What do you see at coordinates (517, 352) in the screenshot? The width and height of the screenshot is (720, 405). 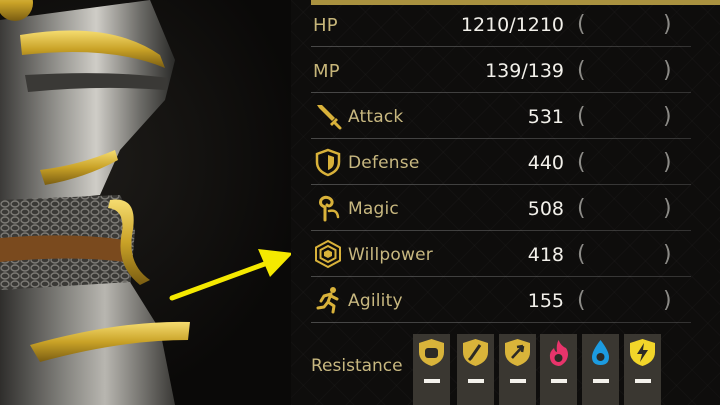 I see `arrow-shield-icon` at bounding box center [517, 352].